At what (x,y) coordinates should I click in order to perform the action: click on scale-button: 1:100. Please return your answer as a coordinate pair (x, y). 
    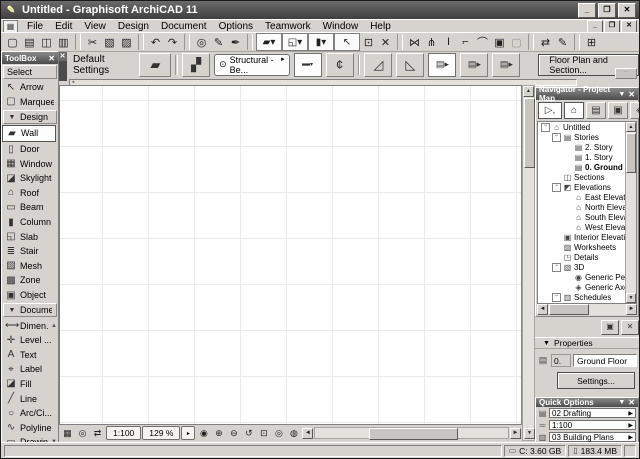
    Looking at the image, I should click on (124, 433).